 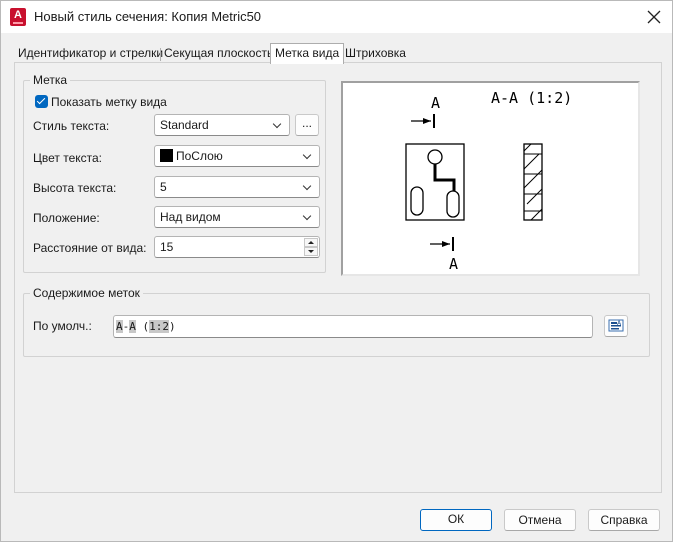 What do you see at coordinates (86, 293) in the screenshot?
I see `label-content-group-title: Содержимое меток` at bounding box center [86, 293].